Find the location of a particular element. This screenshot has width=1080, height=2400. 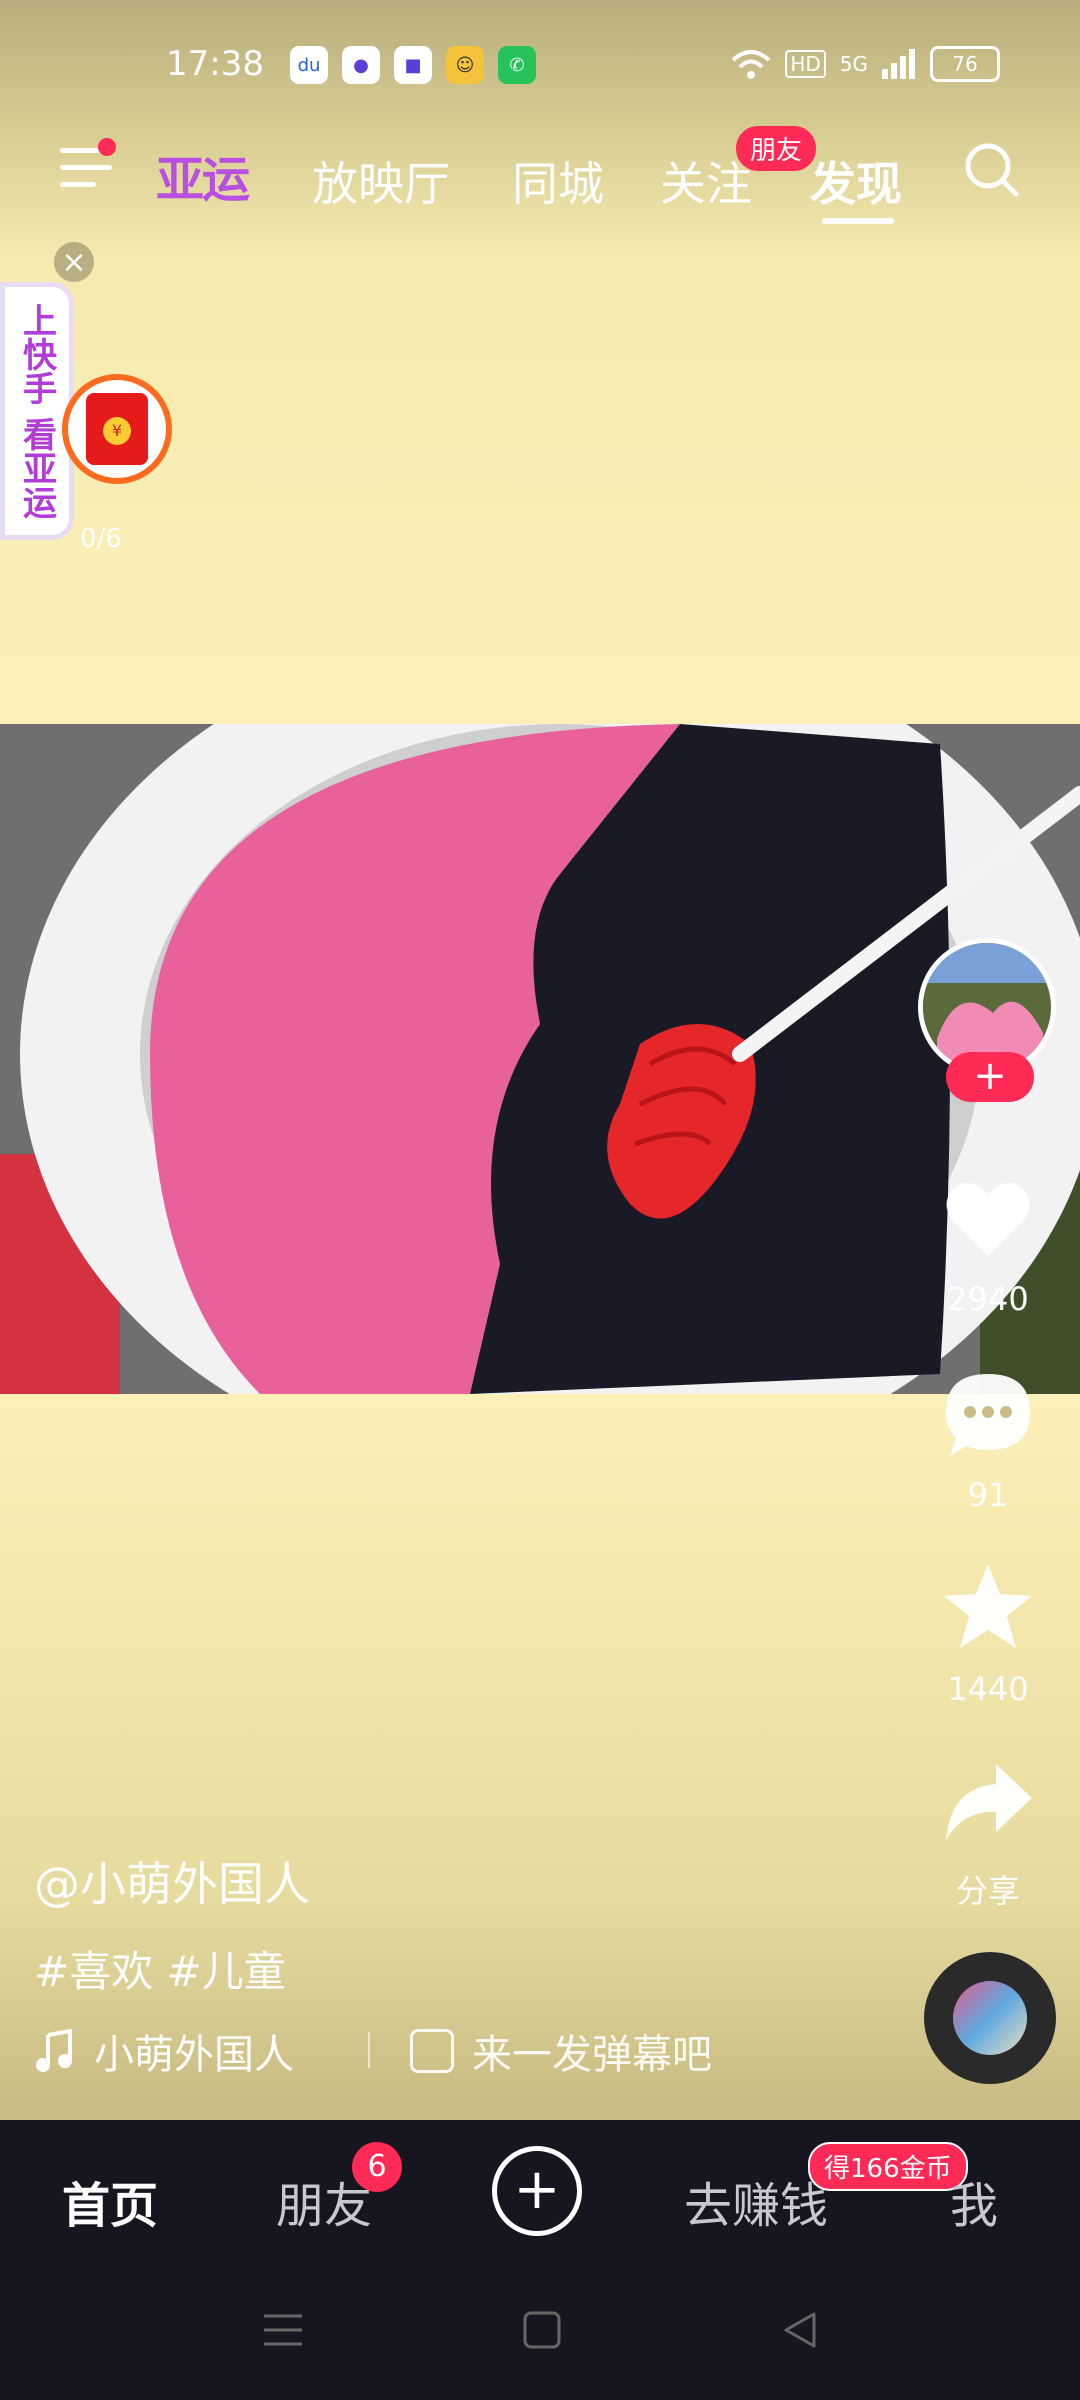

coin-icon: ¥ is located at coordinates (117, 431).